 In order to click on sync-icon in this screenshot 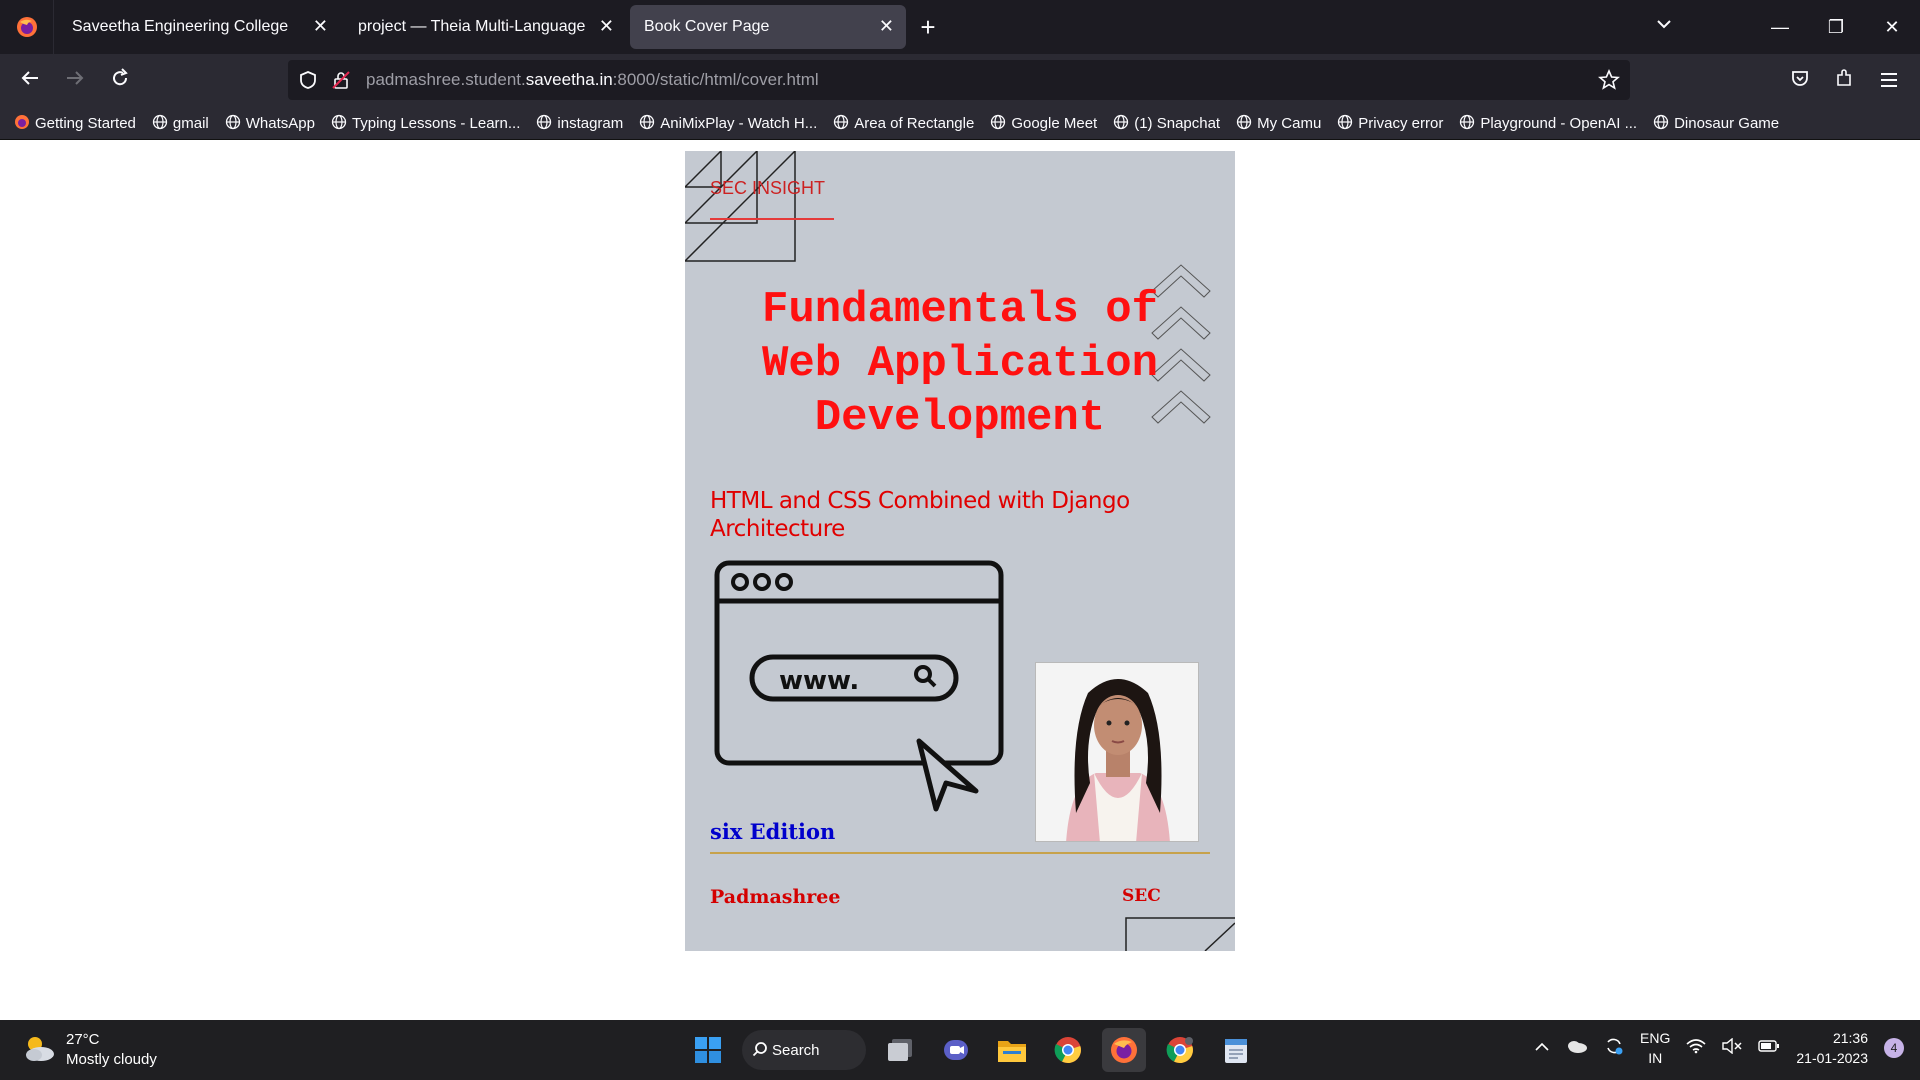, I will do `click(1614, 1048)`.